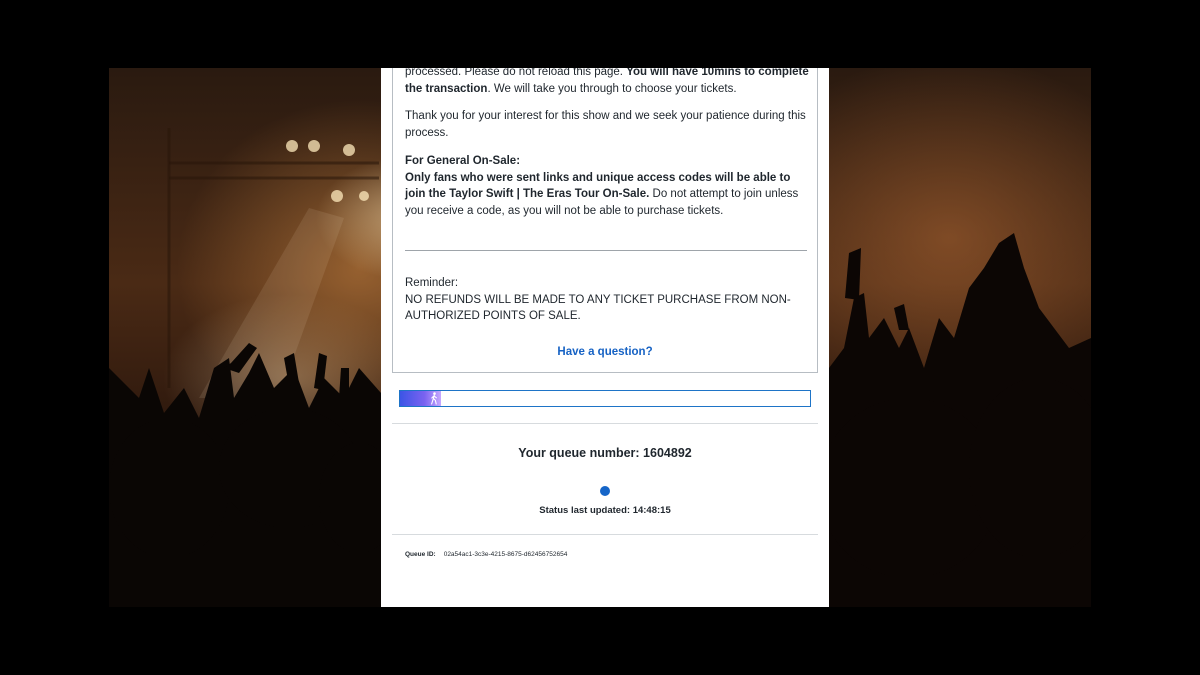 The width and height of the screenshot is (1200, 675). What do you see at coordinates (434, 398) in the screenshot?
I see `walking-person-icon` at bounding box center [434, 398].